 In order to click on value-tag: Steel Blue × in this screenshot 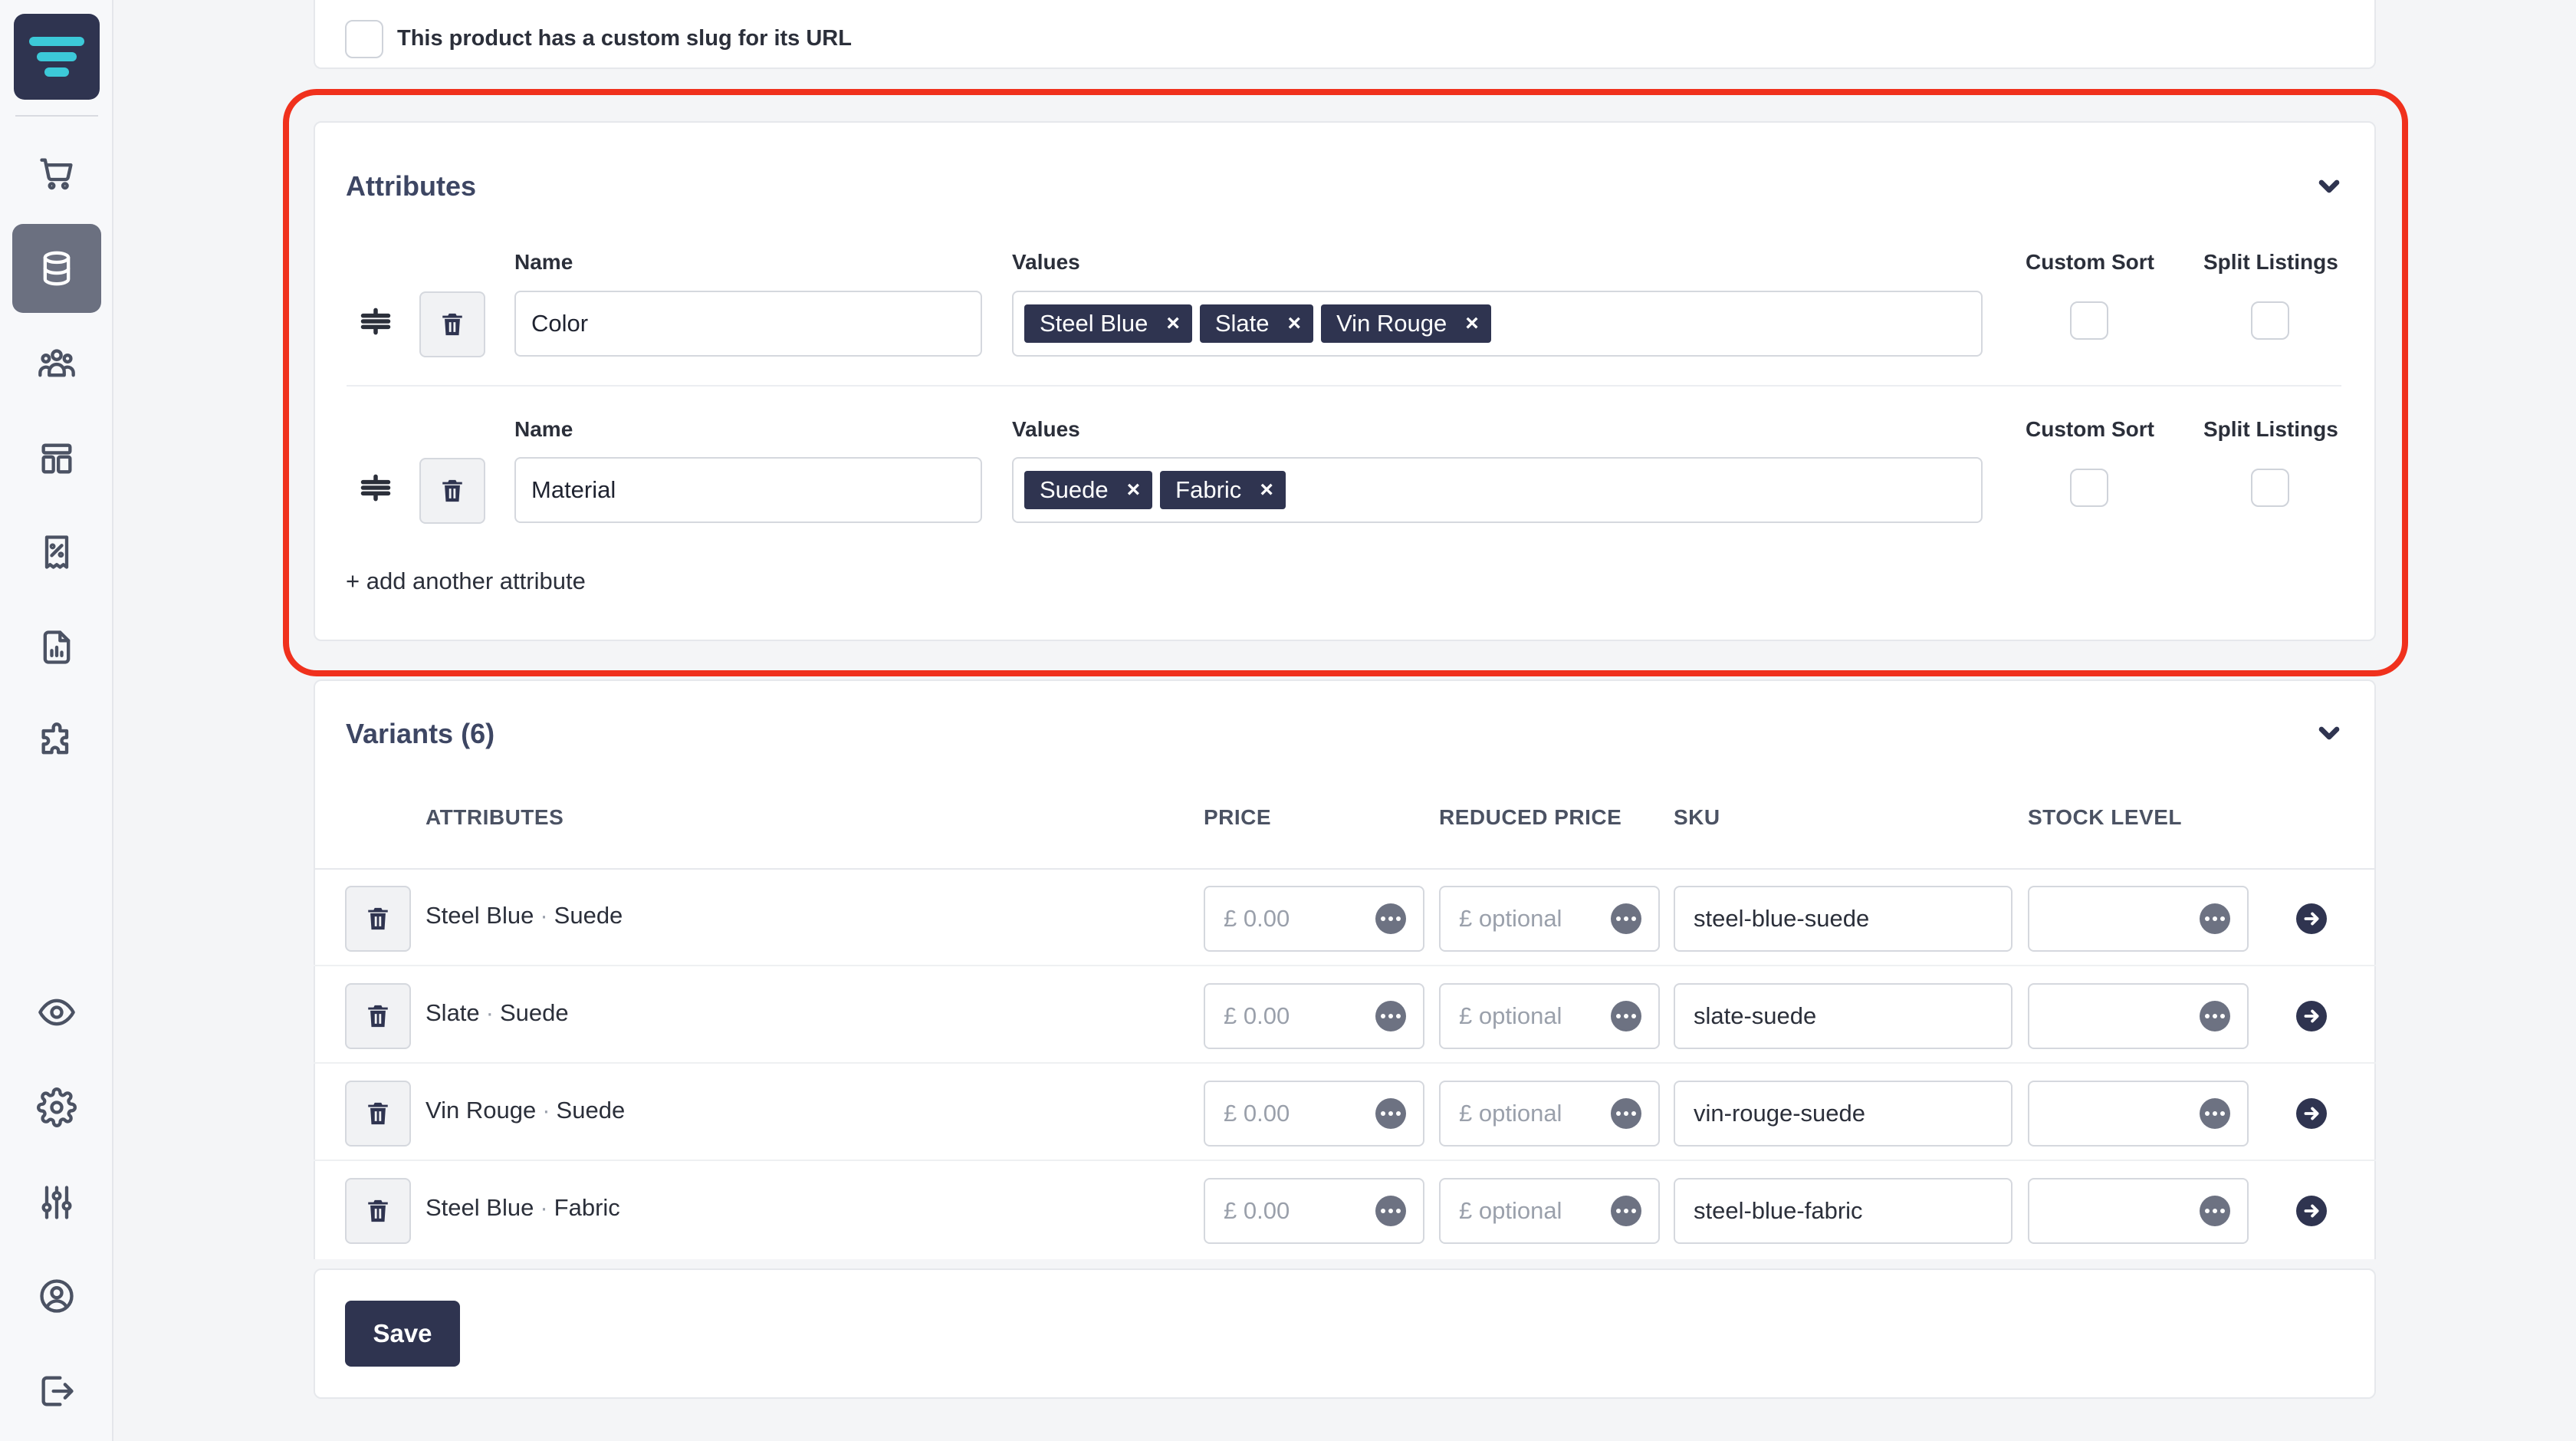, I will do `click(1108, 324)`.